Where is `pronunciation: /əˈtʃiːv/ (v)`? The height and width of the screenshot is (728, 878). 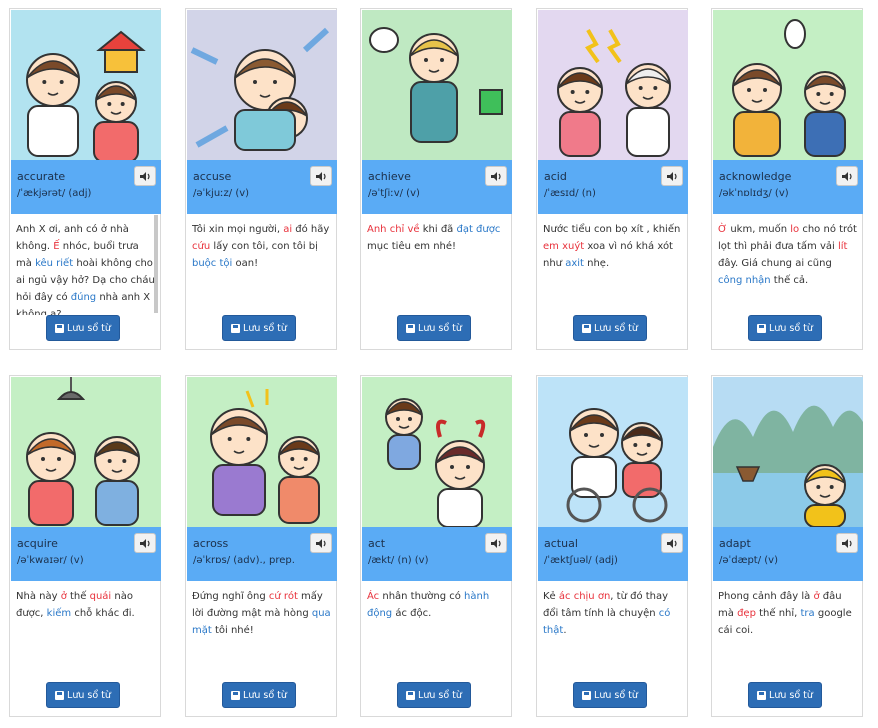
pronunciation: /əˈtʃiːv/ (v) is located at coordinates (394, 193).